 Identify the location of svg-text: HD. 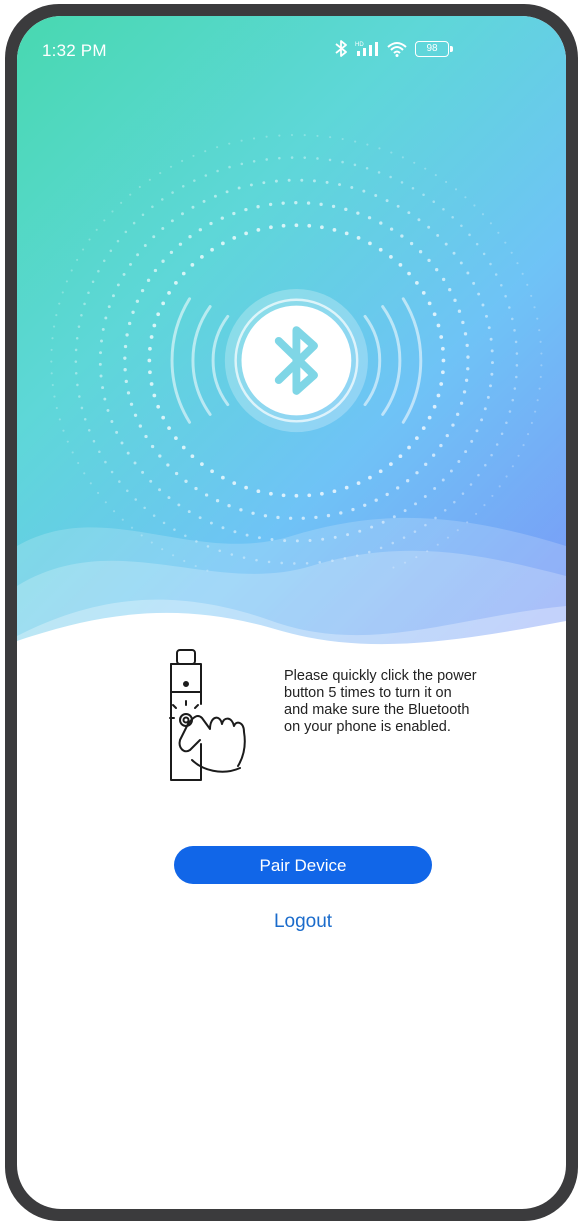
(359, 45).